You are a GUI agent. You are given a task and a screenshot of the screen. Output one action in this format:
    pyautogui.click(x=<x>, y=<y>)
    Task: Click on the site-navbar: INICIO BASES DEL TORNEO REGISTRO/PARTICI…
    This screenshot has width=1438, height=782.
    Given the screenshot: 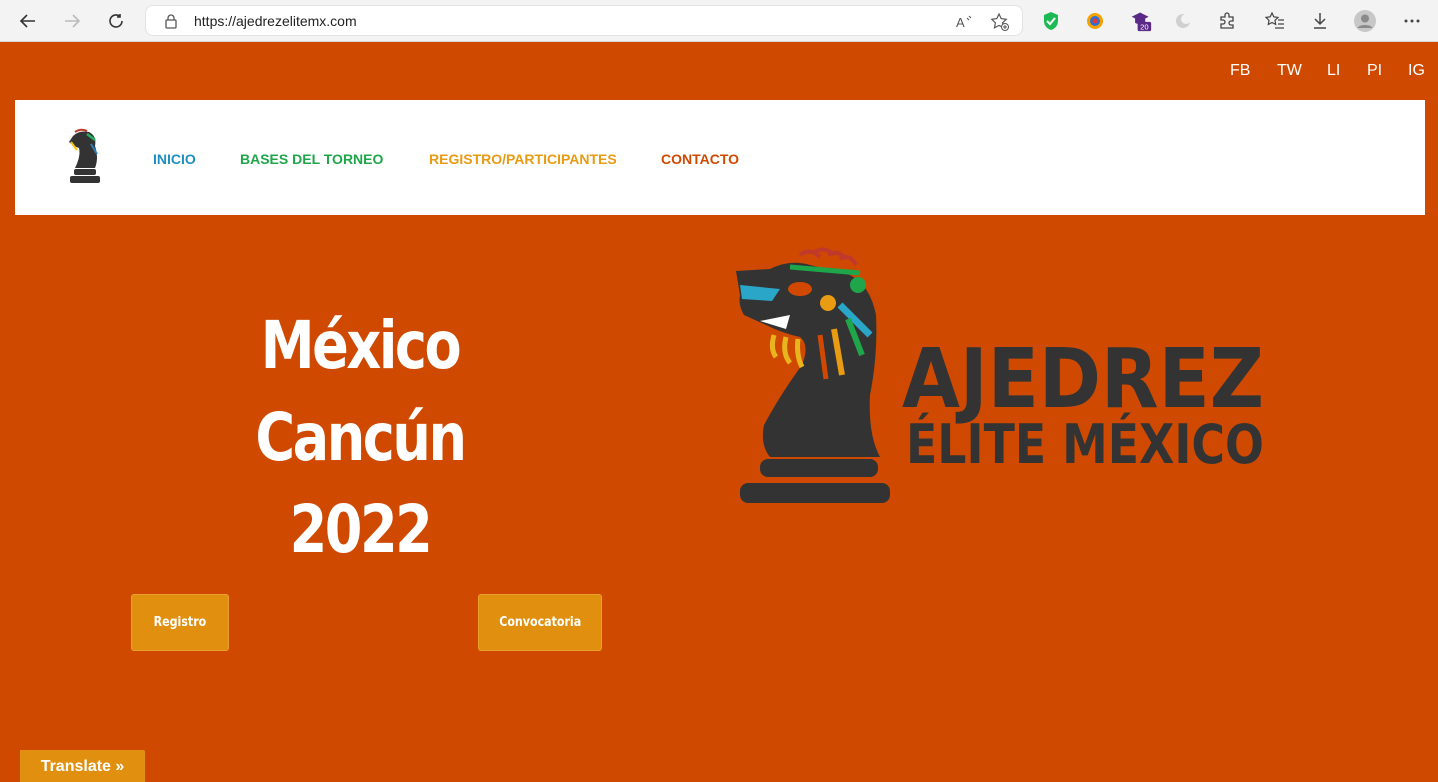 What is the action you would take?
    pyautogui.click(x=720, y=157)
    